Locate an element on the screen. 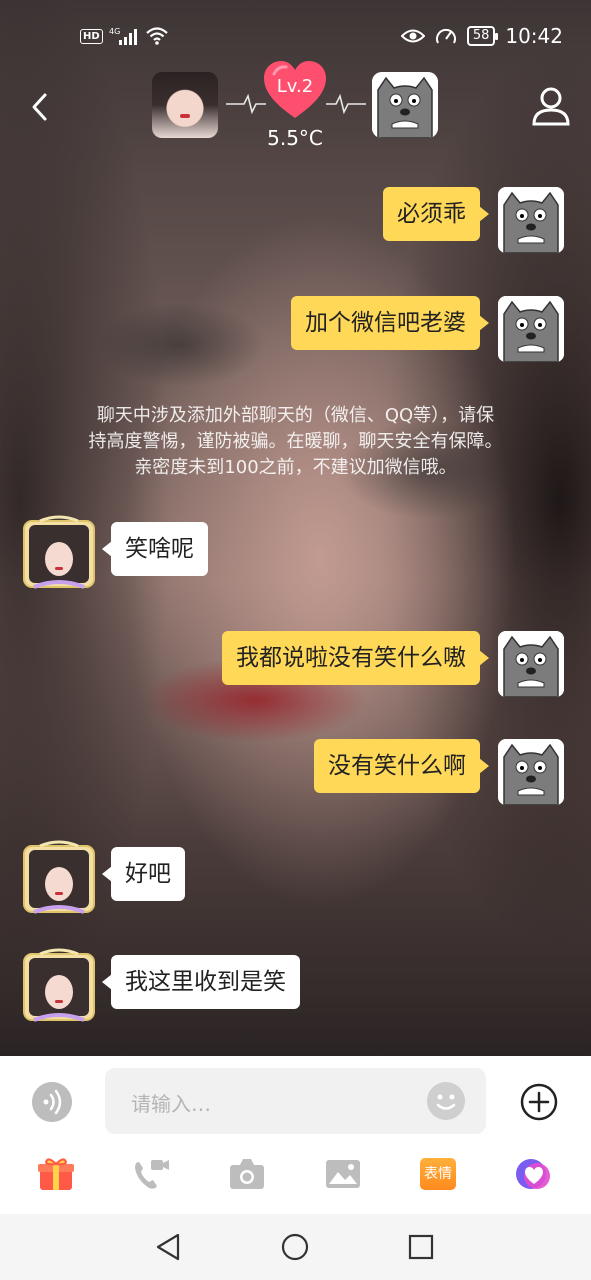  safety-notice-line: 持高度警惕，谨防被骗。在暖聊，聊天安全有保障。 is located at coordinates (295, 441).